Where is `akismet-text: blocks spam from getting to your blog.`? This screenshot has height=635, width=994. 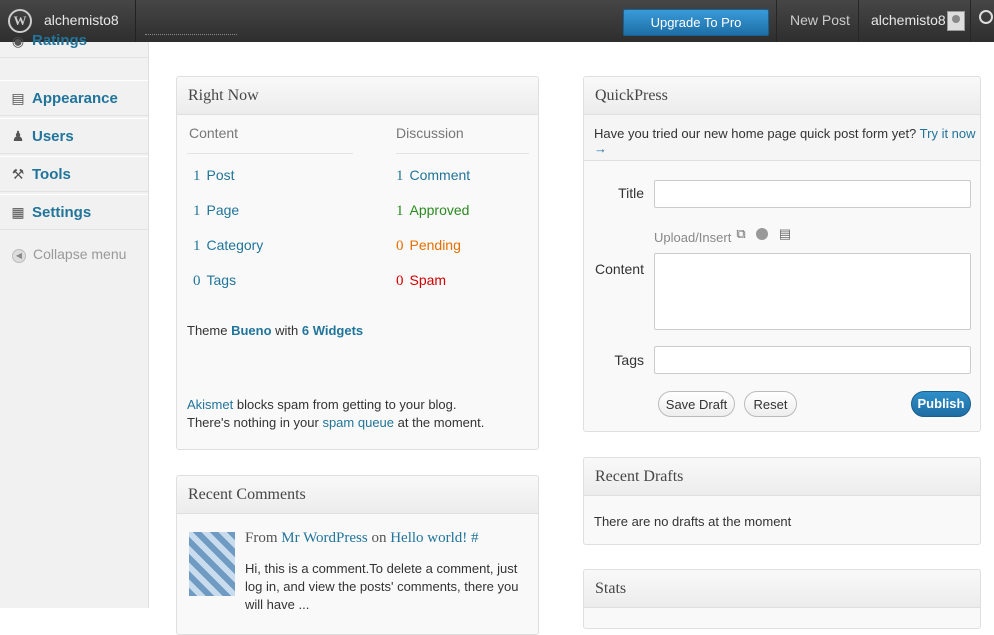
akismet-text: blocks spam from getting to your blog. is located at coordinates (345, 404).